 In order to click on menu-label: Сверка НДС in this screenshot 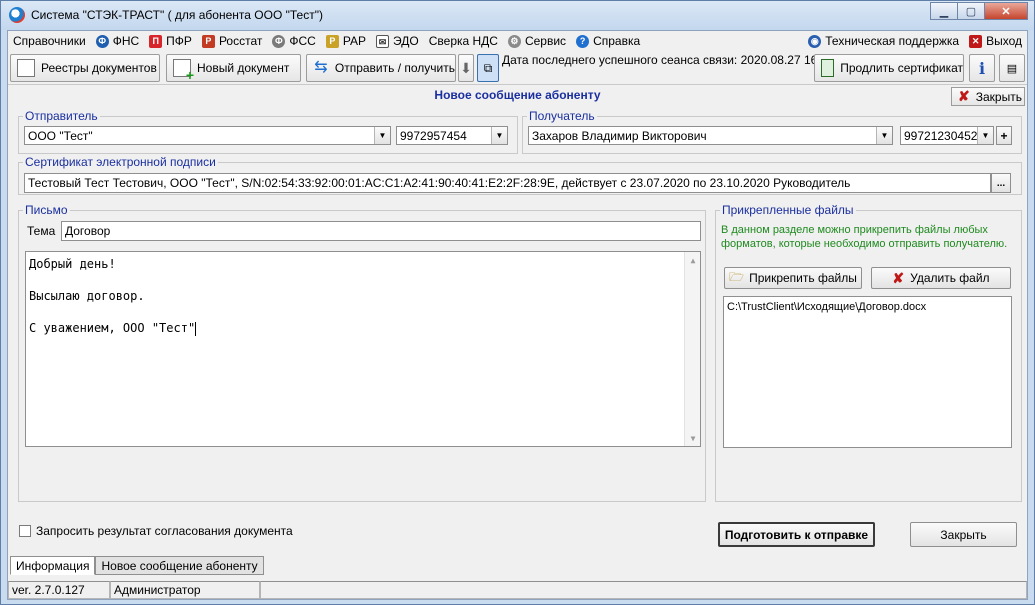, I will do `click(463, 41)`.